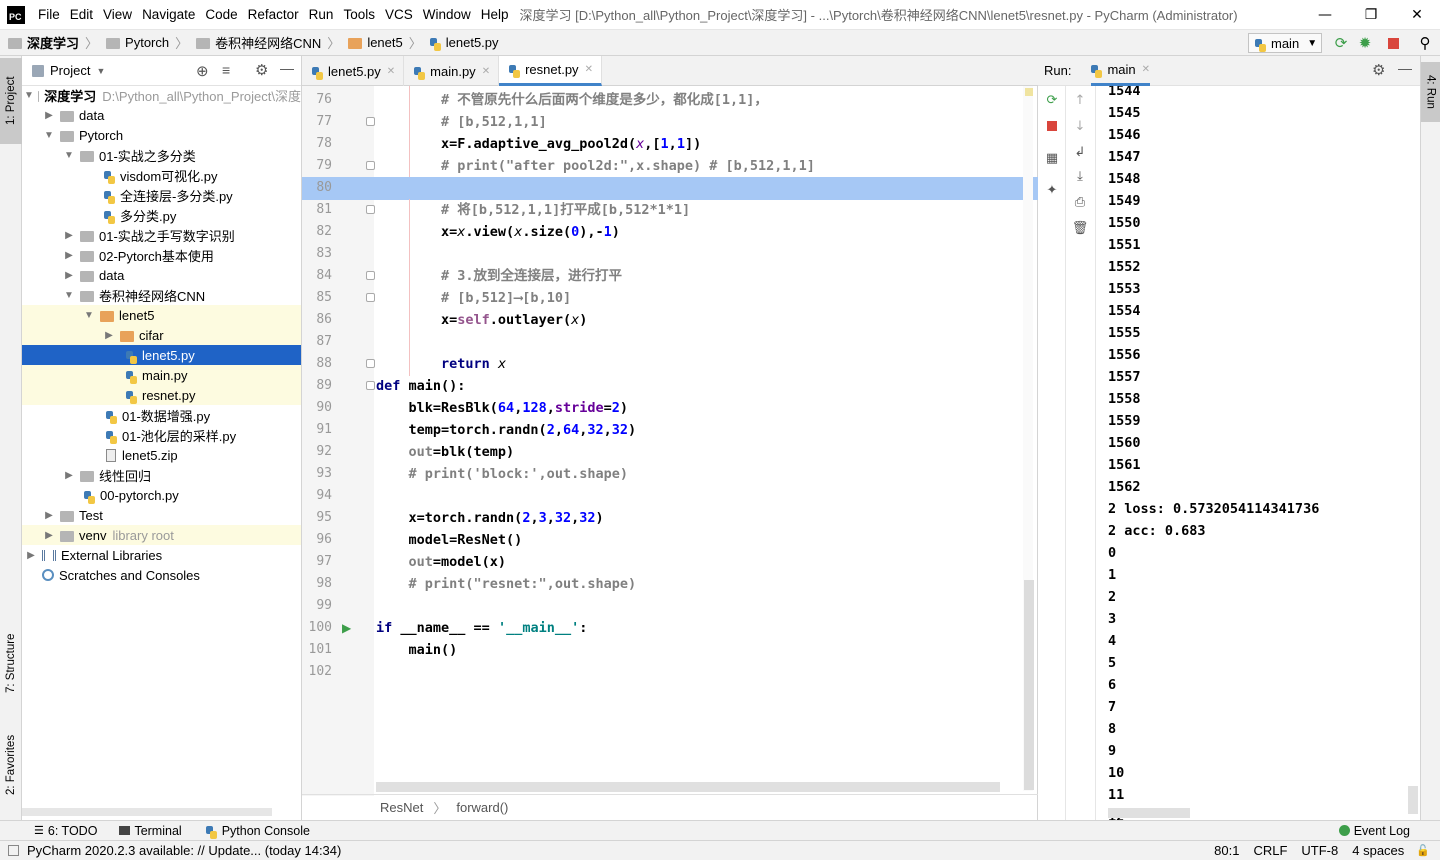 The width and height of the screenshot is (1440, 860). Describe the element at coordinates (1270, 850) in the screenshot. I see `line-separator: CRLF` at that location.